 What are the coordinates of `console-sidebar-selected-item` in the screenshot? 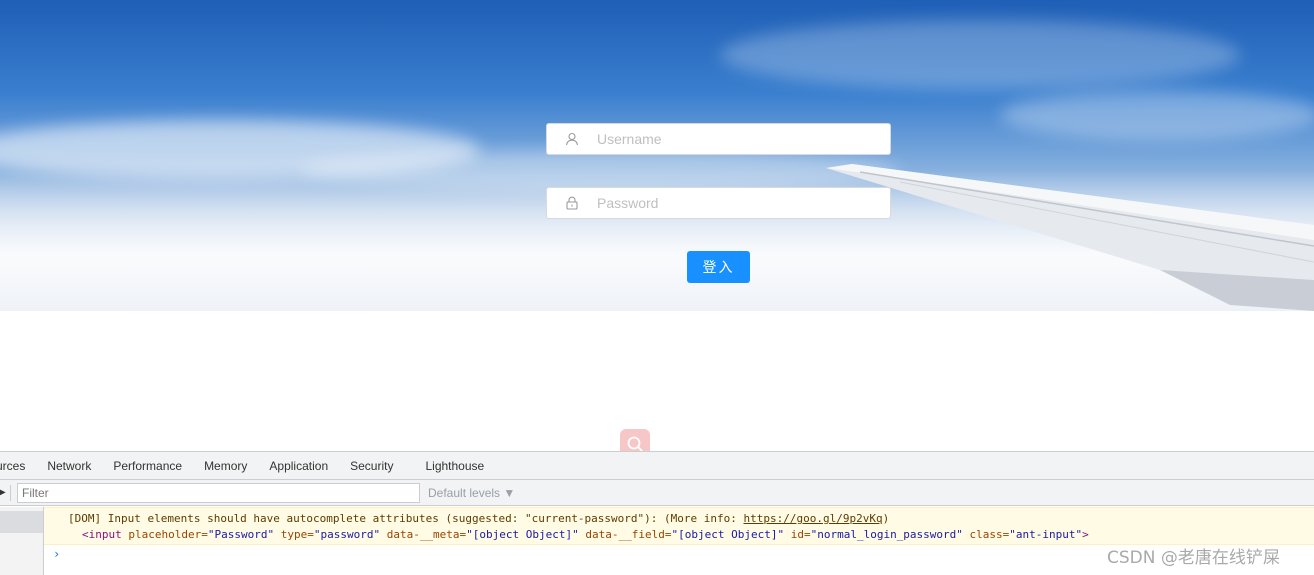 It's located at (21, 522).